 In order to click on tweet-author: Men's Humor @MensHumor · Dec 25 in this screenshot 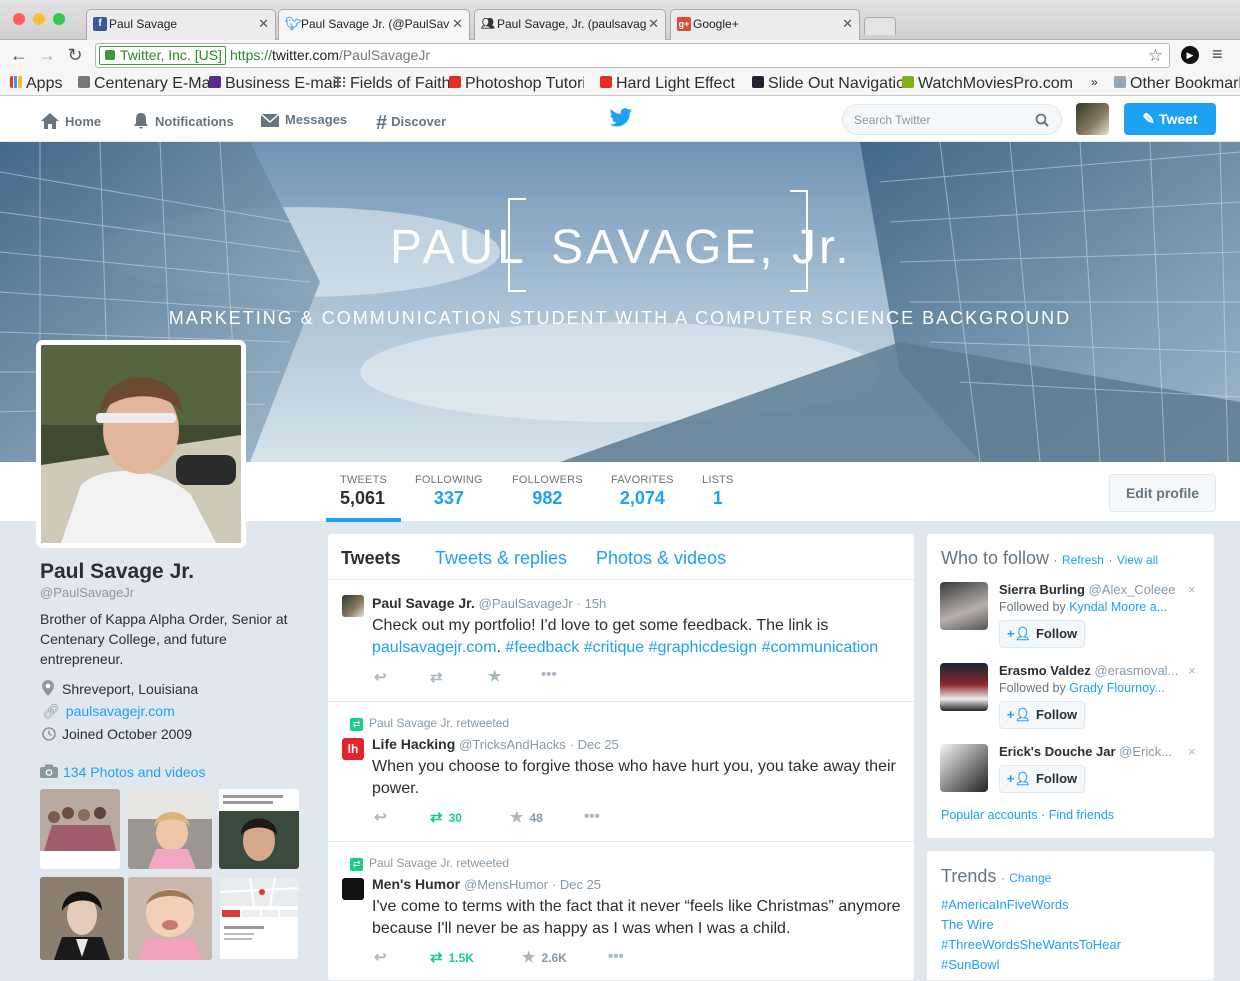, I will do `click(486, 884)`.